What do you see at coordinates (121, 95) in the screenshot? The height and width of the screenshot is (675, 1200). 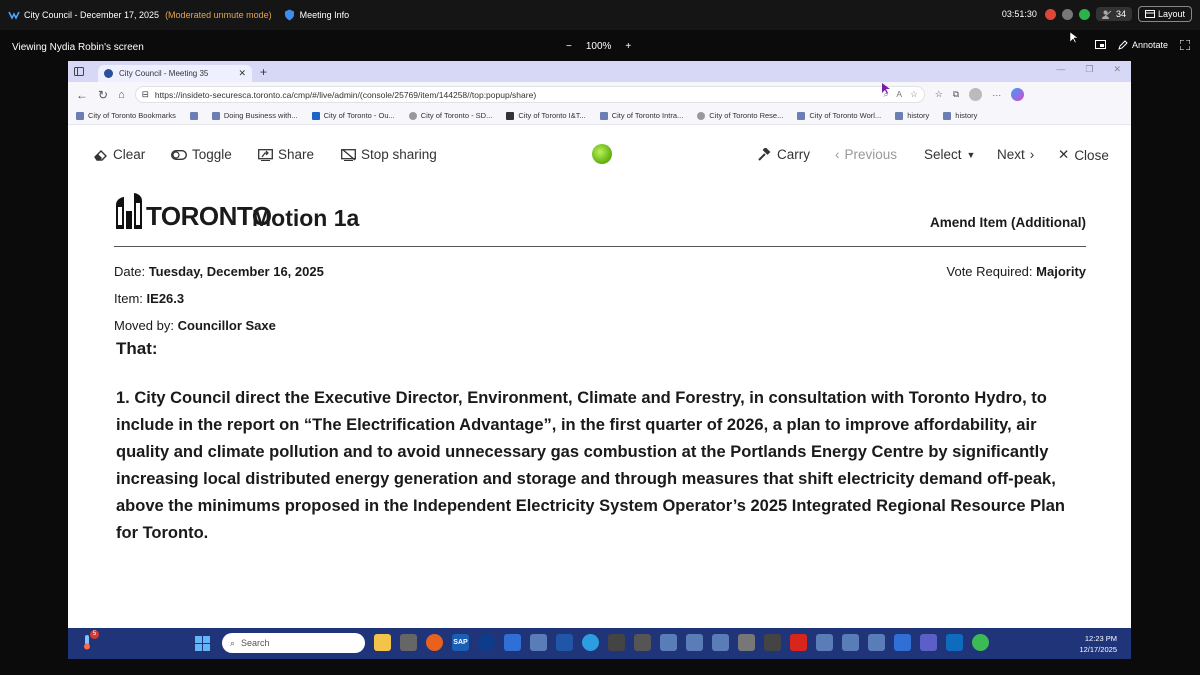 I see `home-icon: ⌂` at bounding box center [121, 95].